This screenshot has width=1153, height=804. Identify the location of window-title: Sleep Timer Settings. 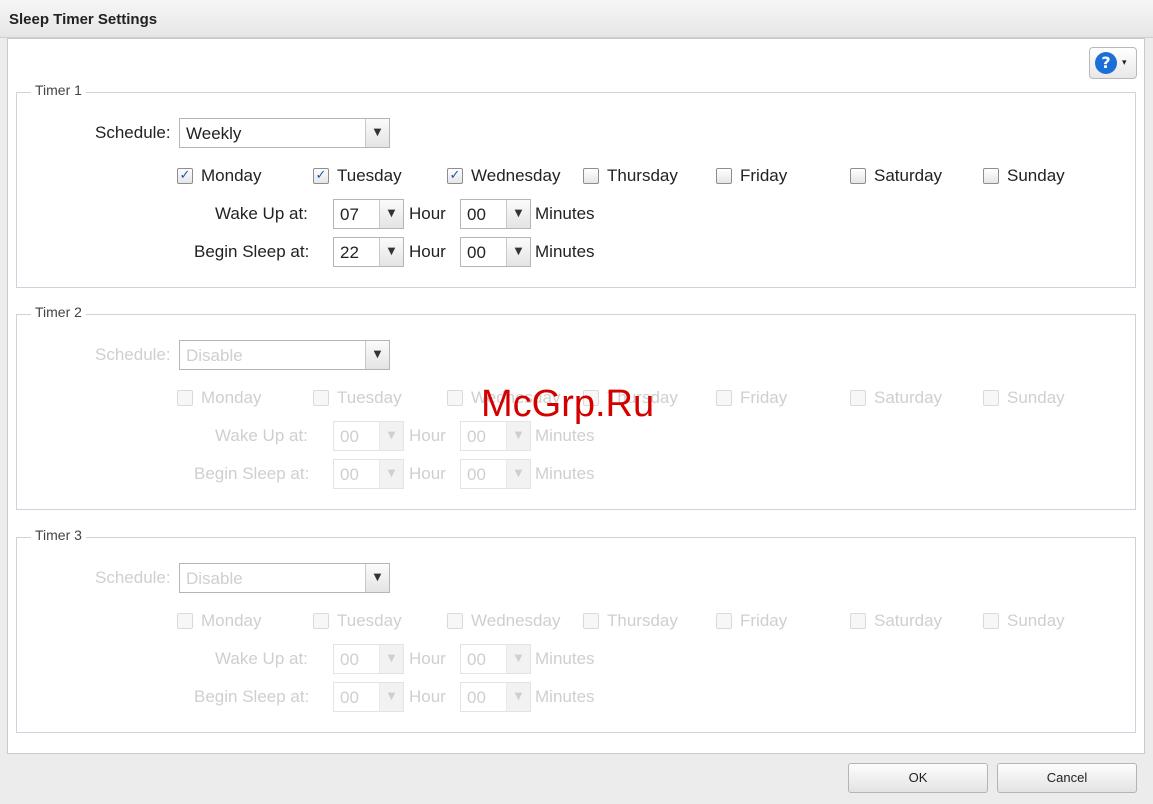
(83, 19).